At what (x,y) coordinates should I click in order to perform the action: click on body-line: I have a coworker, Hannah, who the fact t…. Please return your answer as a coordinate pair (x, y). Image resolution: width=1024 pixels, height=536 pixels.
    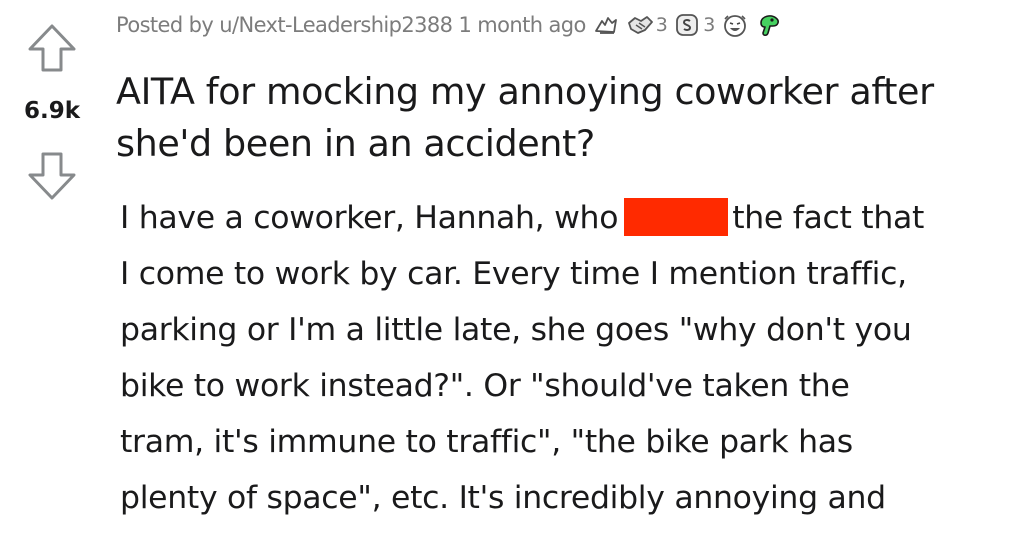
    Looking at the image, I should click on (568, 218).